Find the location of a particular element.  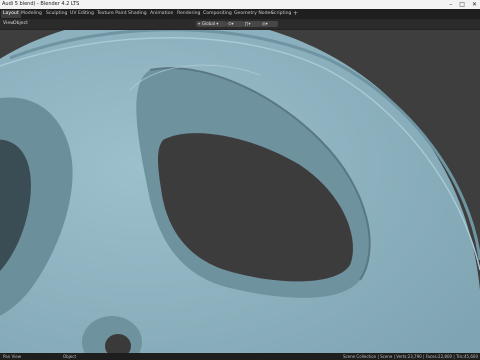

tab-scripting: Scripting is located at coordinates (281, 14).